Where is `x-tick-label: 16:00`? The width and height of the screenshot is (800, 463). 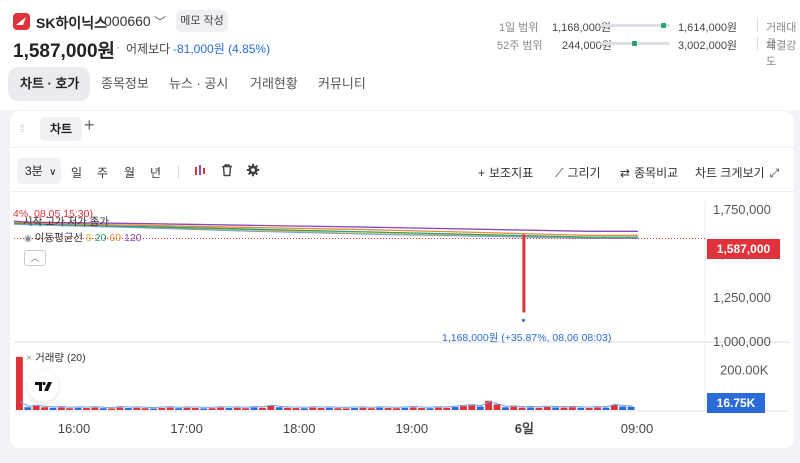 x-tick-label: 16:00 is located at coordinates (74, 428).